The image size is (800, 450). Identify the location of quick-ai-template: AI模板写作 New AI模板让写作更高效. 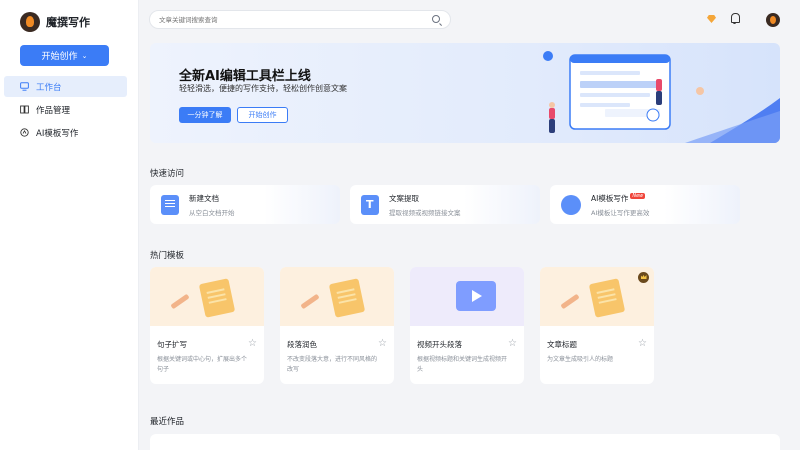
(645, 204).